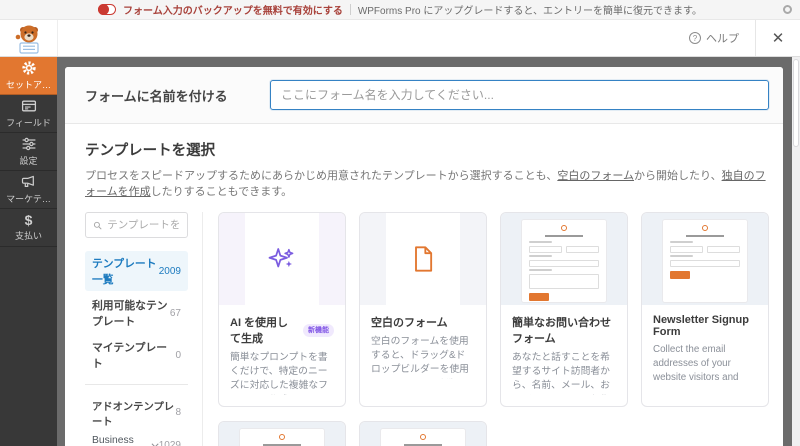 Image resolution: width=800 pixels, height=446 pixels. What do you see at coordinates (28, 114) in the screenshot?
I see `sidebar-item-fields: フィールド` at bounding box center [28, 114].